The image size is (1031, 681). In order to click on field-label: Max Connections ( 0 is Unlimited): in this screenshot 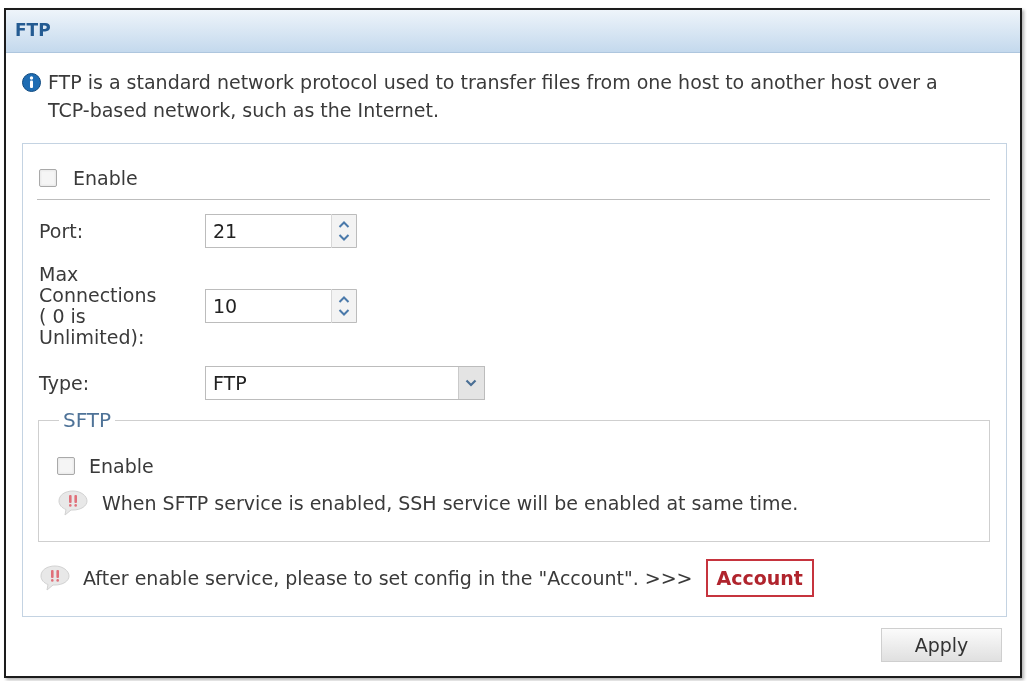, I will do `click(98, 306)`.